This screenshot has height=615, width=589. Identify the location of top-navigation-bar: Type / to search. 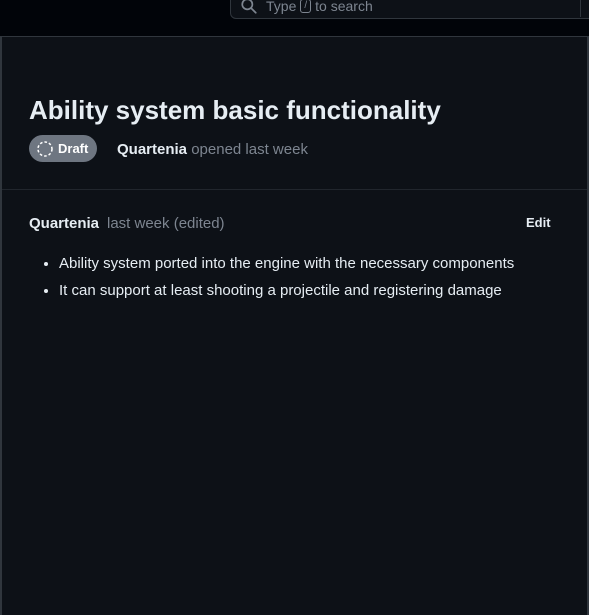
(294, 18).